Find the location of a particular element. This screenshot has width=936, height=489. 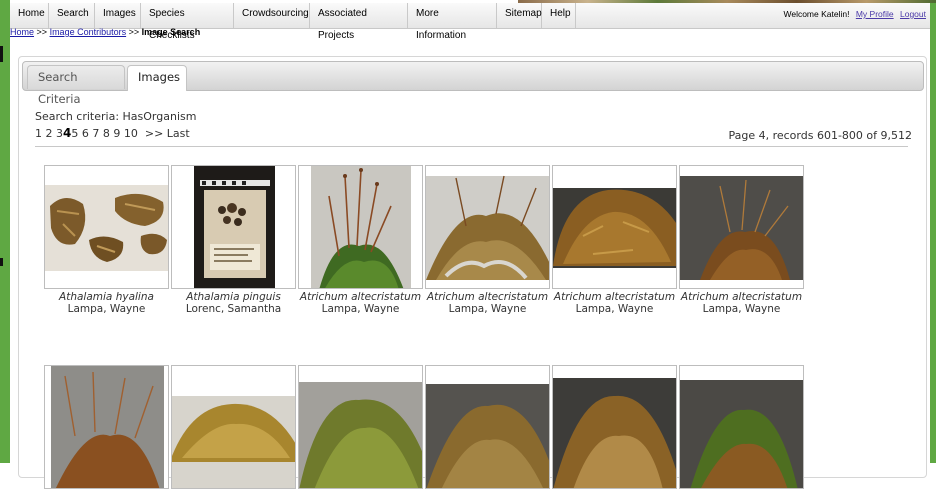

page-link: 8 is located at coordinates (106, 133).